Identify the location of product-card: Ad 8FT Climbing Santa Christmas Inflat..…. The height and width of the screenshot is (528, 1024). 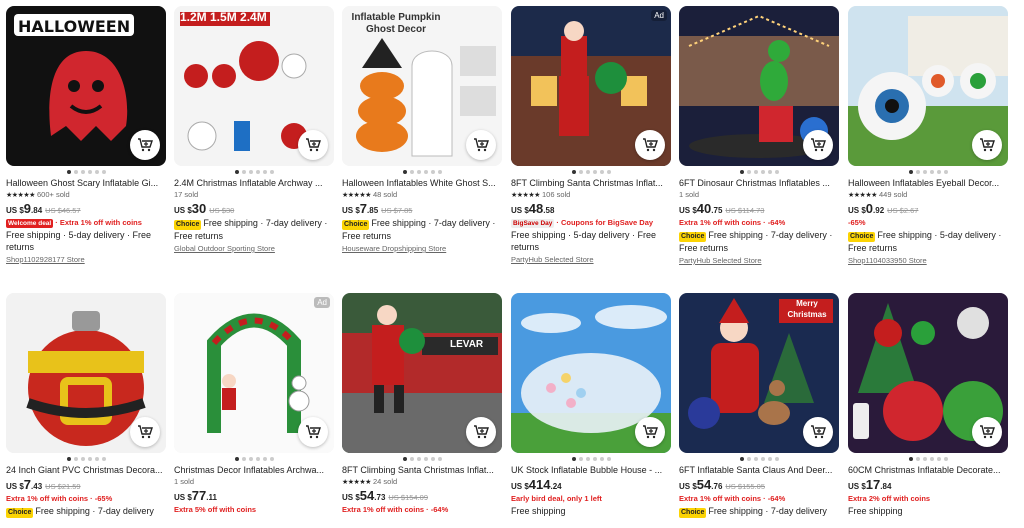
(591, 136).